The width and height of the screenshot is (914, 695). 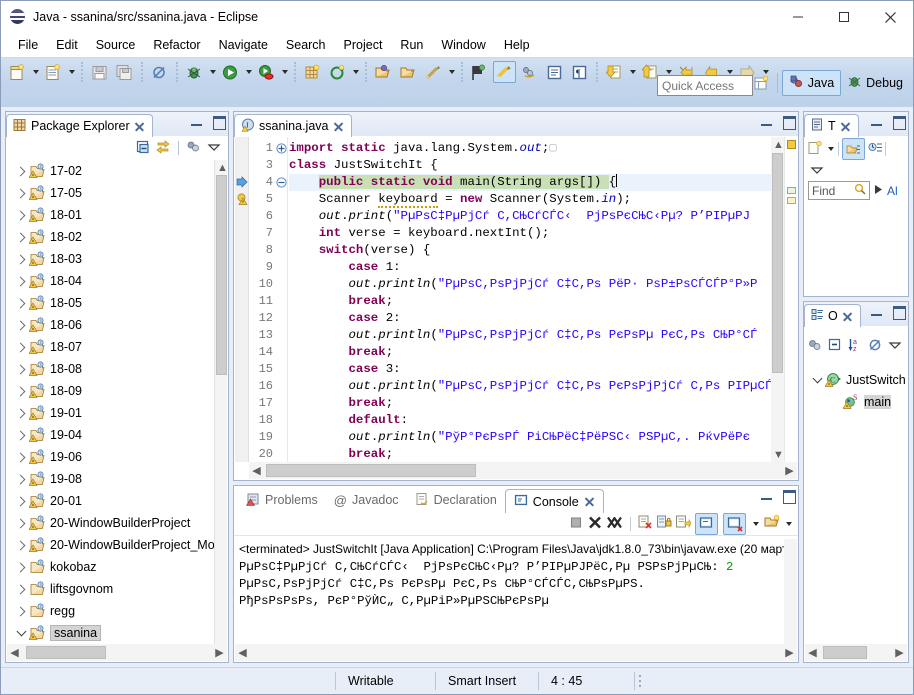 What do you see at coordinates (110, 501) in the screenshot?
I see `tree-item: 20-01` at bounding box center [110, 501].